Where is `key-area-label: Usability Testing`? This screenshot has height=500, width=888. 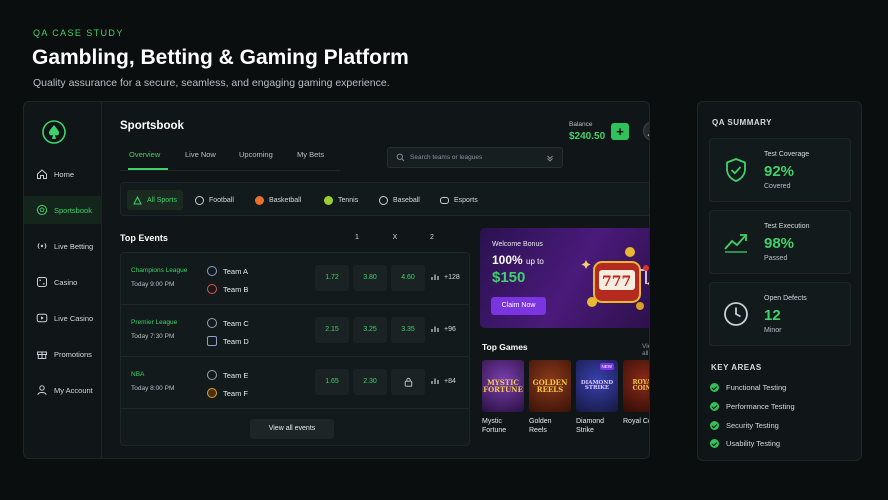
key-area-label: Usability Testing is located at coordinates (753, 443).